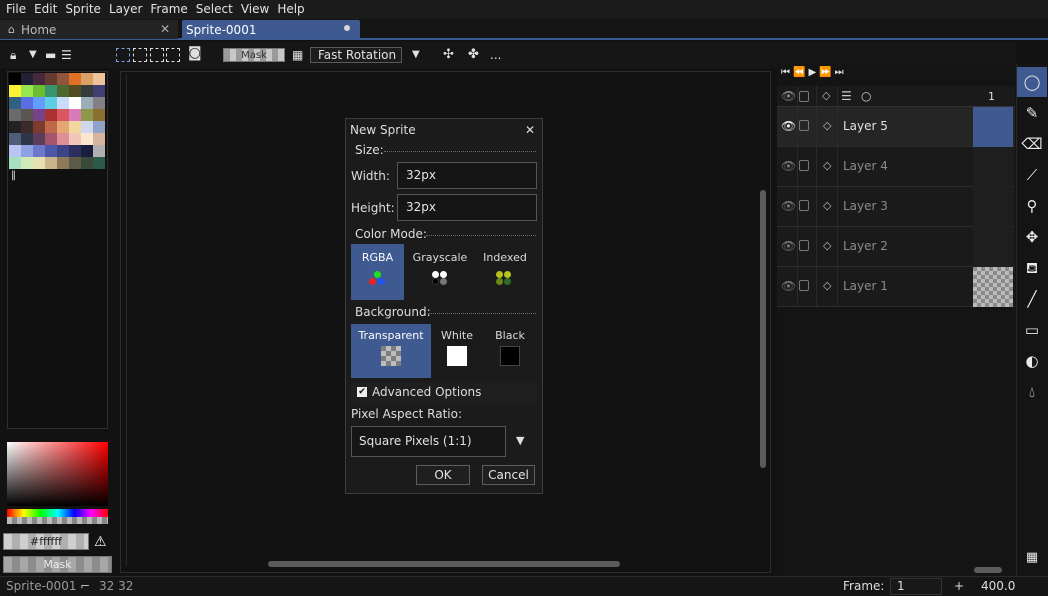  I want to click on advanced-options-toggle: ✔ Advanced Options, so click(444, 393).